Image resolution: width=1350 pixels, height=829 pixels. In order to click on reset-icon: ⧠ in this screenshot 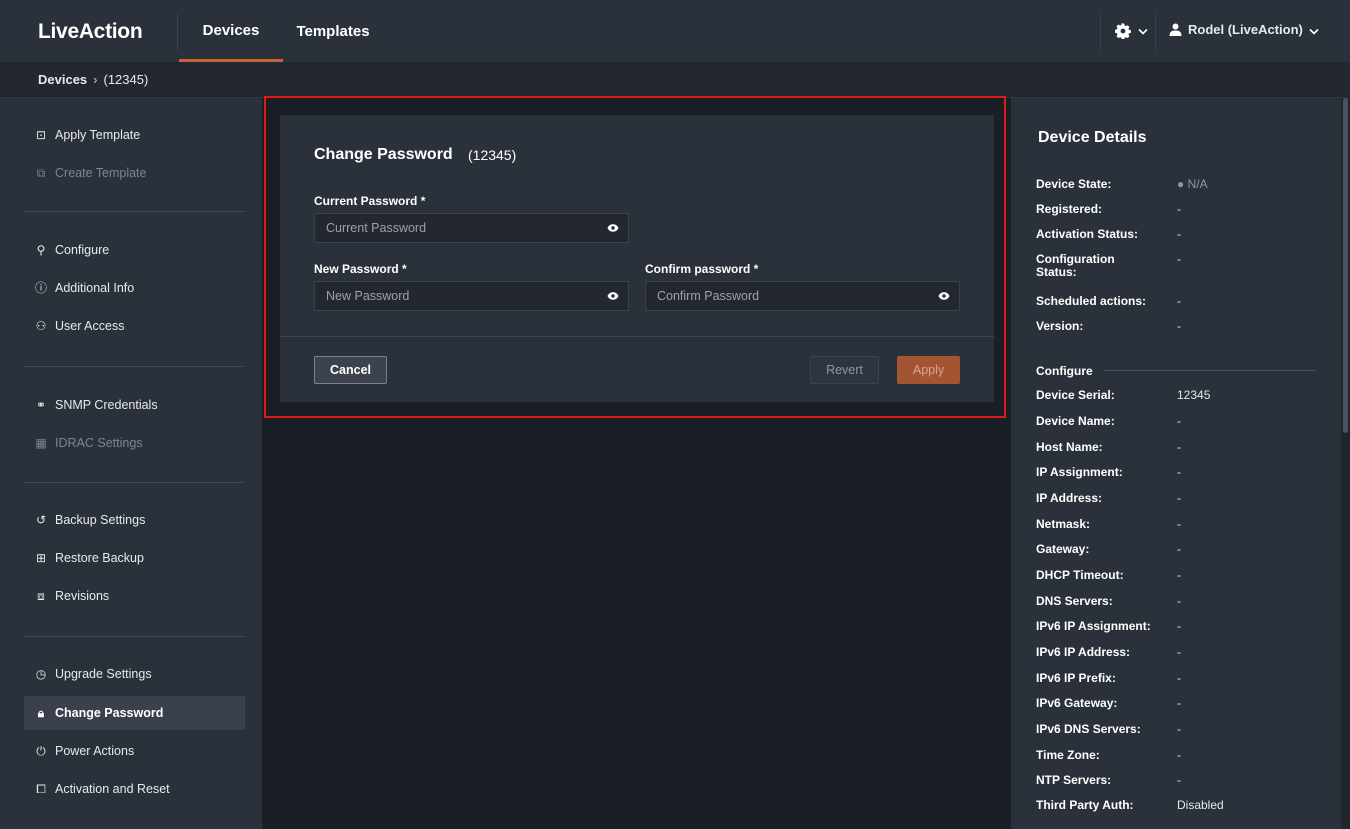, I will do `click(41, 789)`.